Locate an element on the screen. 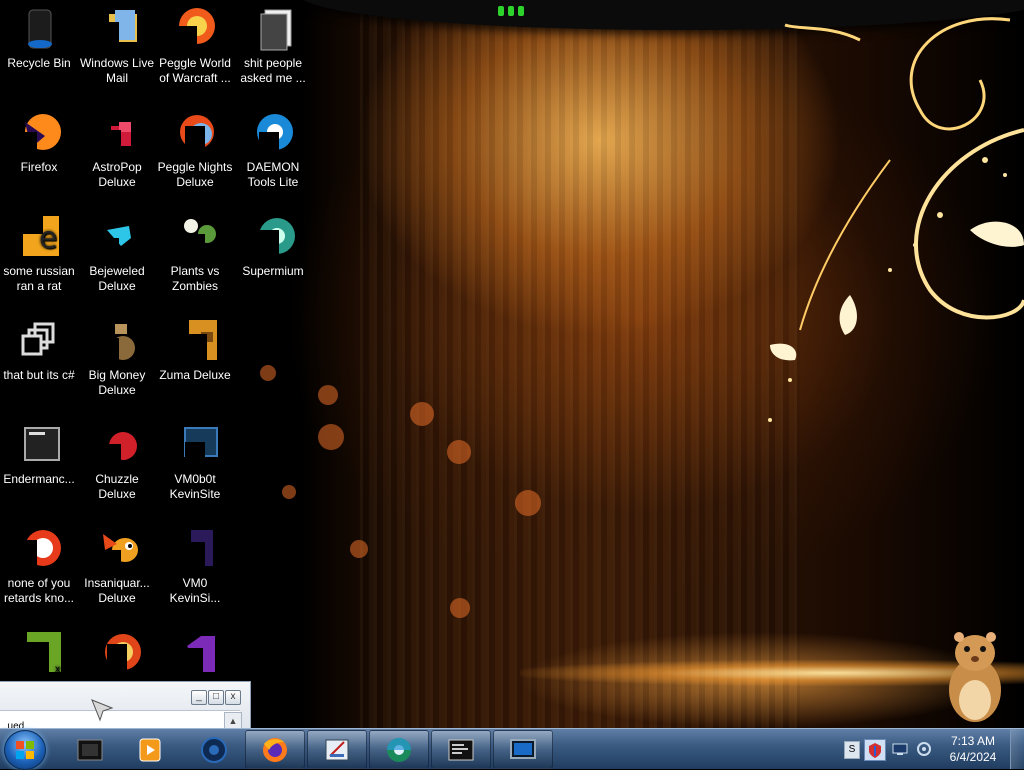 This screenshot has height=770, width=1024. desktop-icon-windows-live-mail: Windows Live Mail is located at coordinates (117, 43).